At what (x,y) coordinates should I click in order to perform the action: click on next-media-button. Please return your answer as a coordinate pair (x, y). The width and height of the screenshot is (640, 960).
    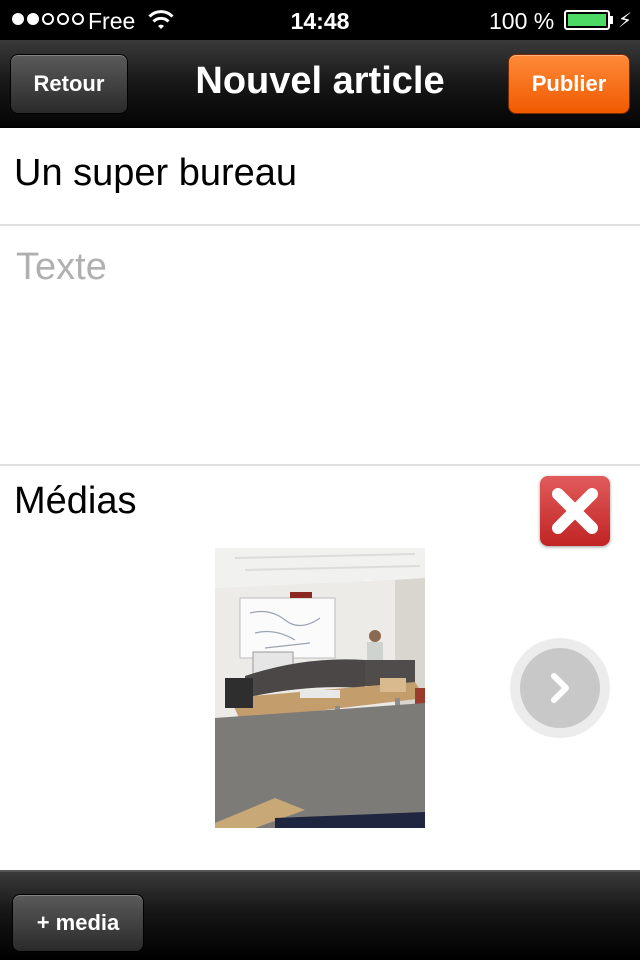
    Looking at the image, I should click on (560, 688).